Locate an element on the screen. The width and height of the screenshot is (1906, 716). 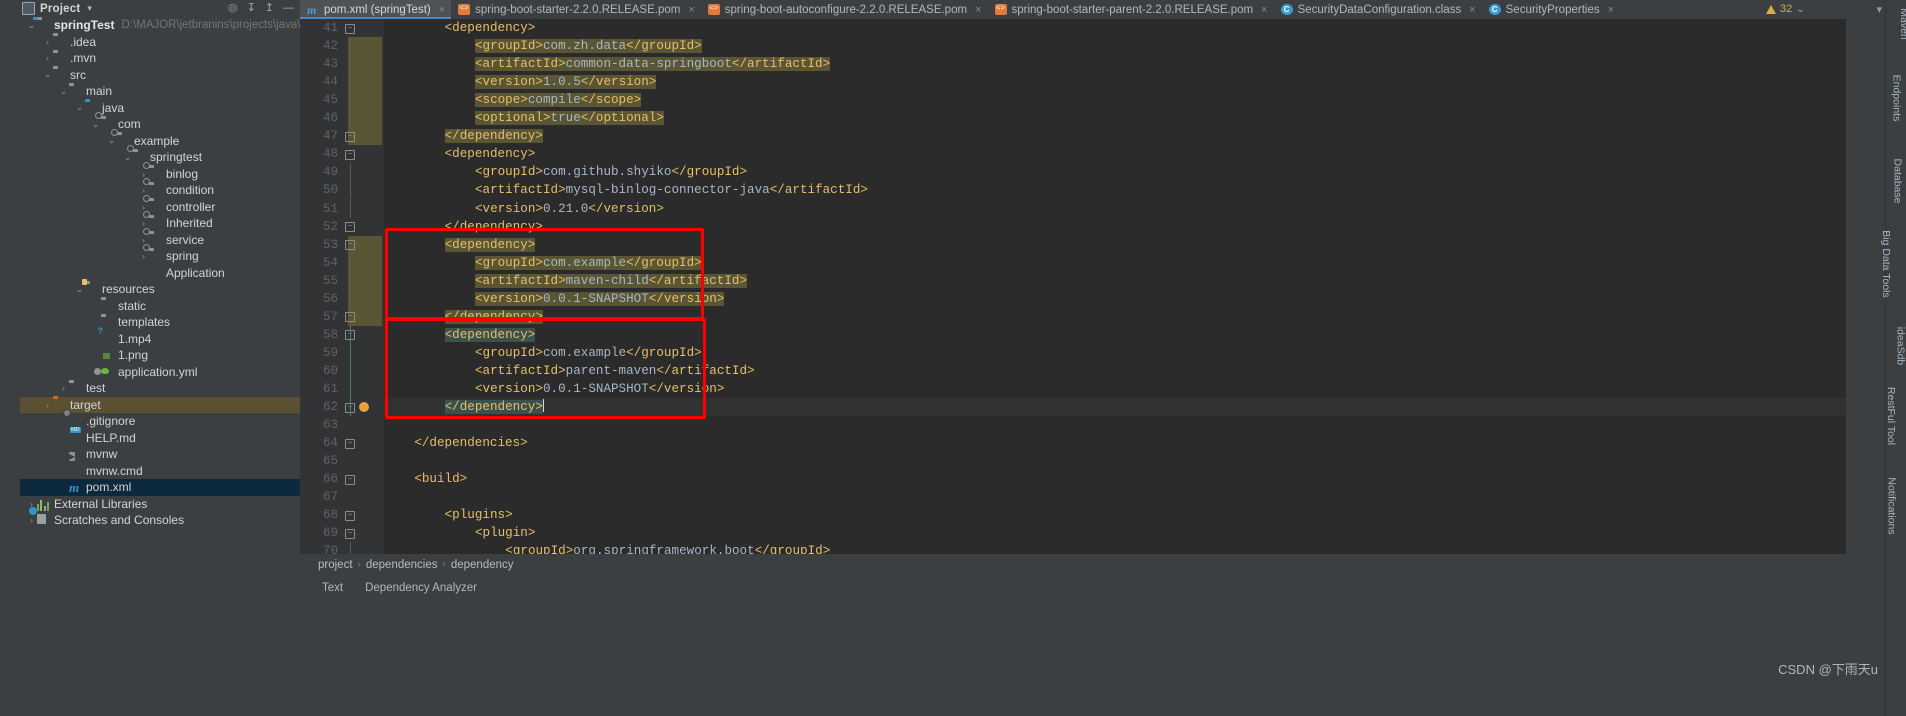
code-line-46: 46 <optional>true</optional> is located at coordinates (1073, 118).